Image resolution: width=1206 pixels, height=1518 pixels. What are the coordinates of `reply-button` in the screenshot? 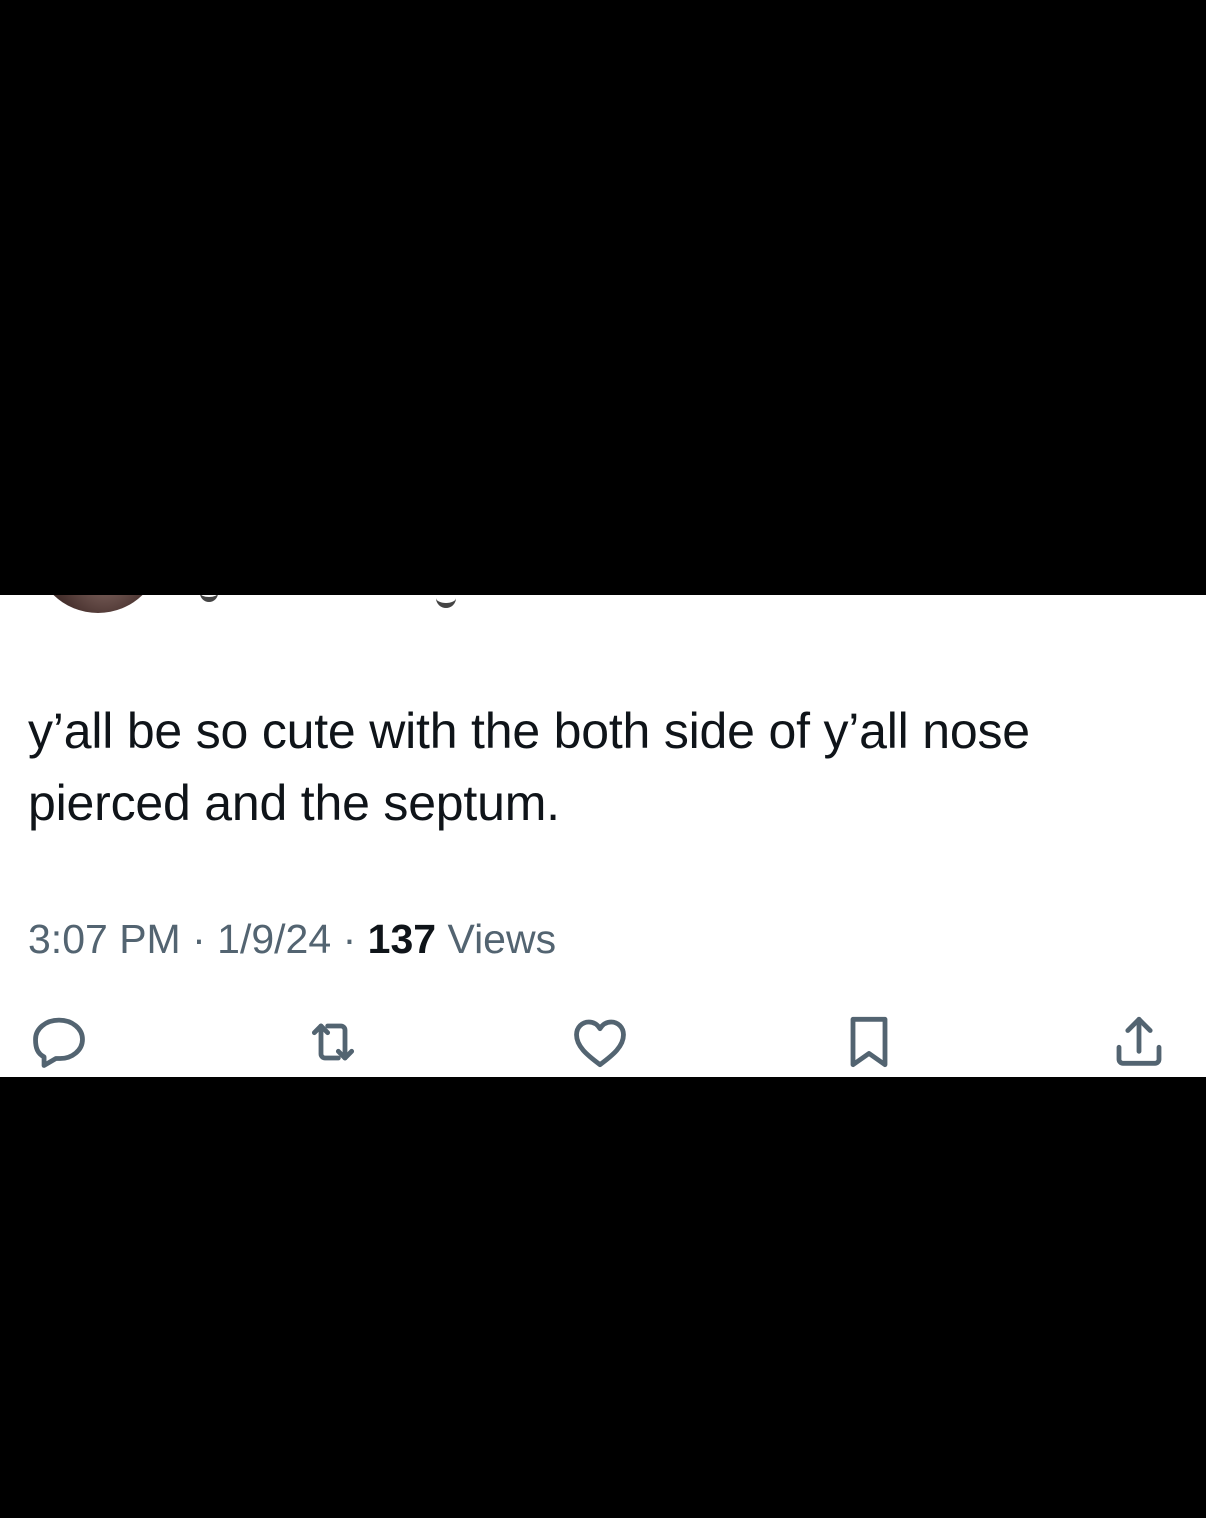 It's located at (59, 1042).